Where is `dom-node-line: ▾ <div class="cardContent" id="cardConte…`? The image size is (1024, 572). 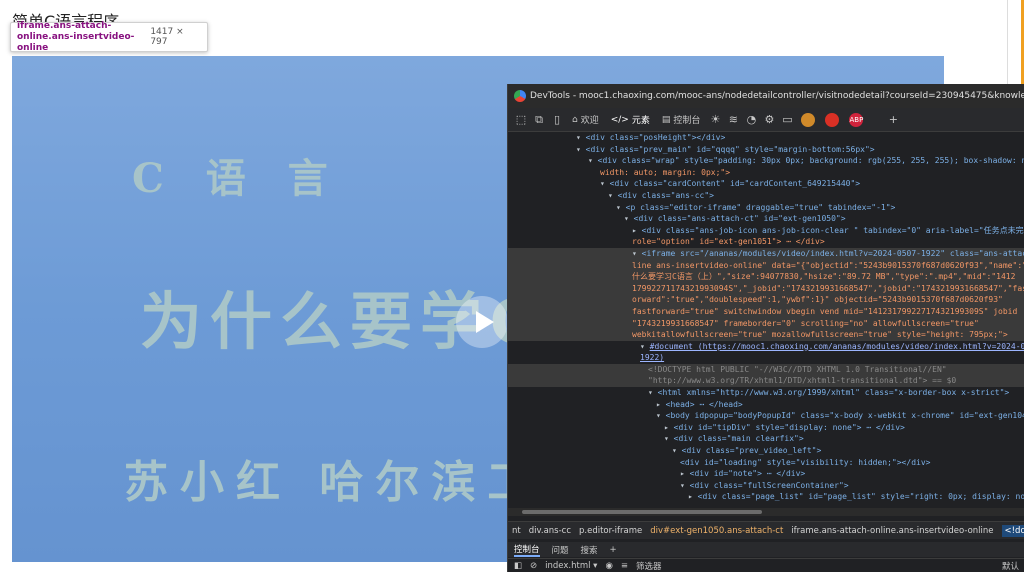
dom-node-line: ▾ <div class="cardContent" id="cardConte… is located at coordinates (766, 184).